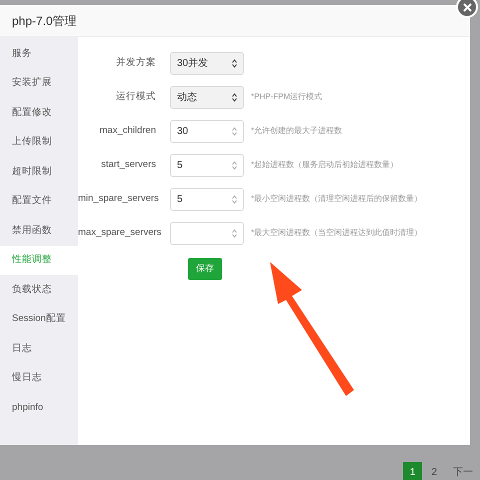 Image resolution: width=480 pixels, height=480 pixels. What do you see at coordinates (39, 53) in the screenshot?
I see `sidebar-item: 服务` at bounding box center [39, 53].